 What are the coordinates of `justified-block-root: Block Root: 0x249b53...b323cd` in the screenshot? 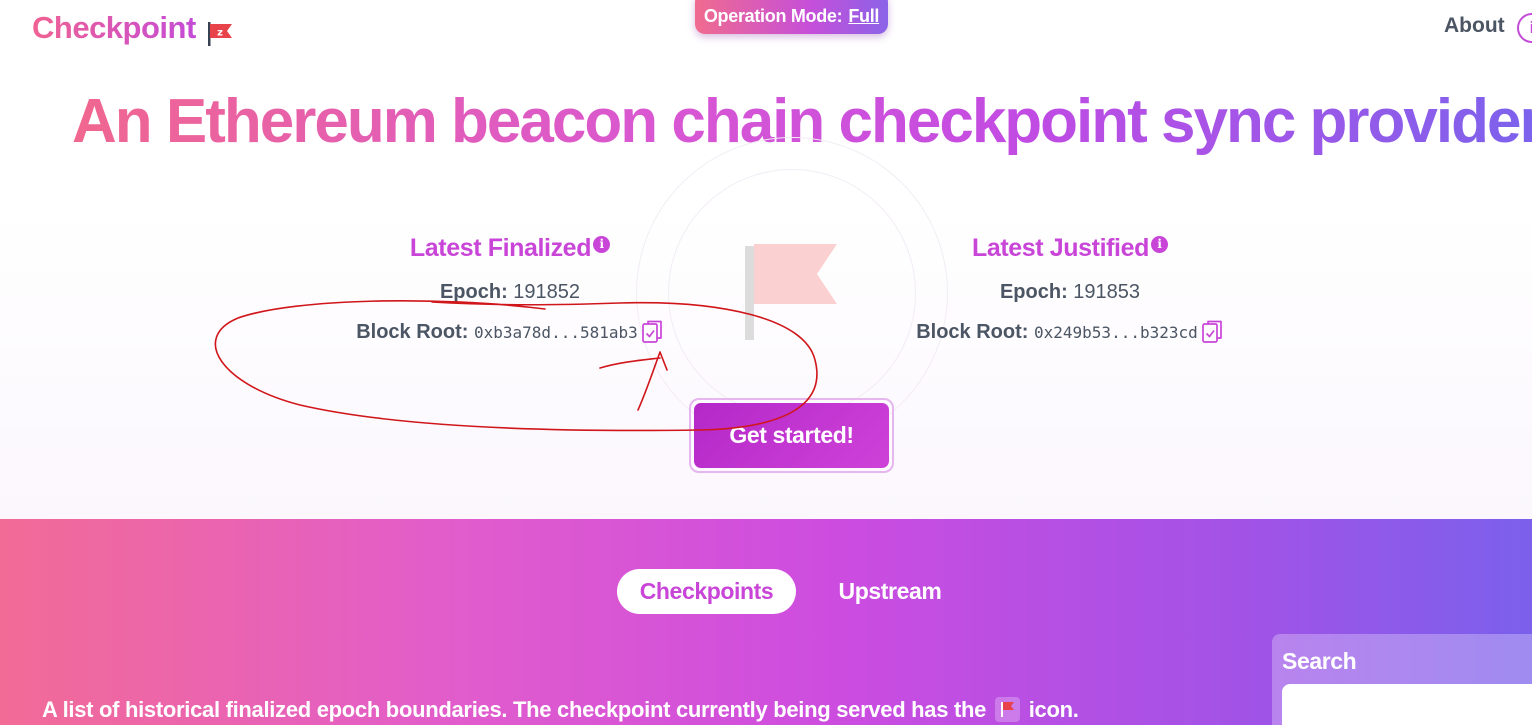 It's located at (1070, 332).